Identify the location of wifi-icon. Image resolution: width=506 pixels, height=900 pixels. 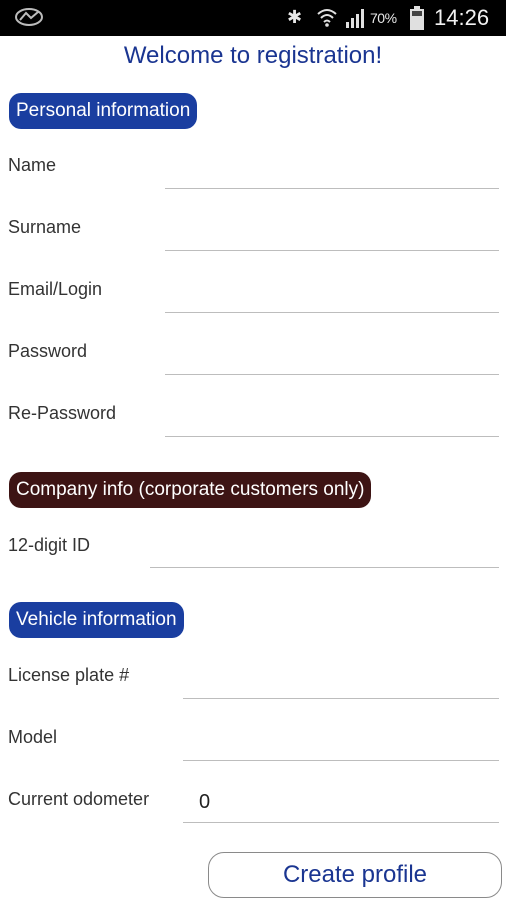
(327, 18).